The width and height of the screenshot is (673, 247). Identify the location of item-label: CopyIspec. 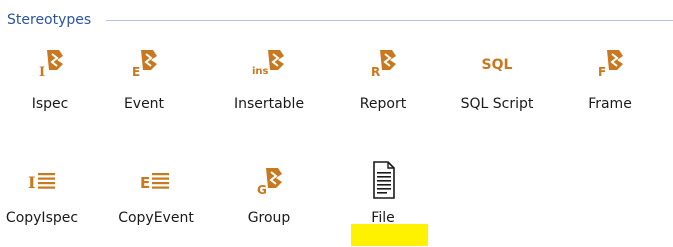
(42, 218).